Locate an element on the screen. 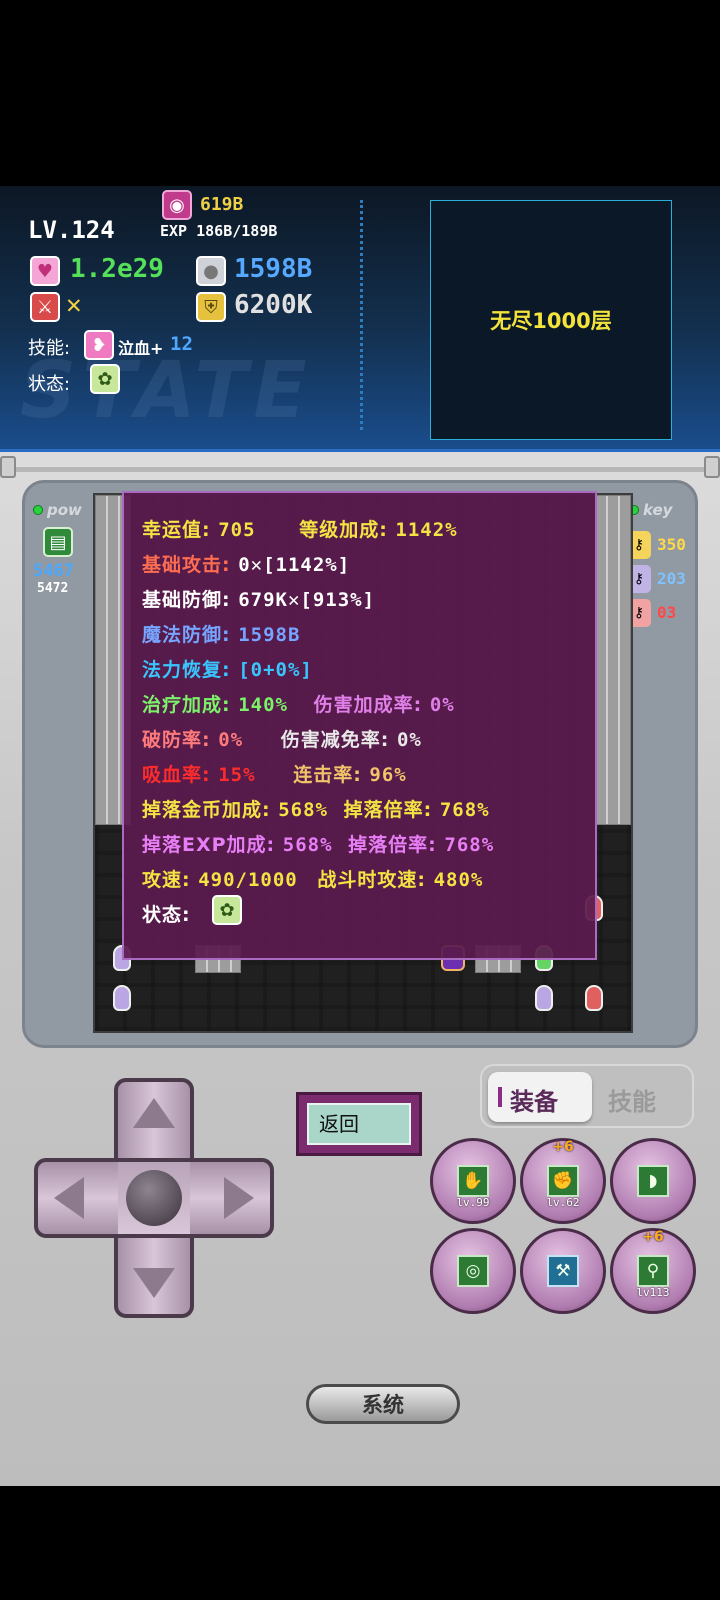 The width and height of the screenshot is (720, 1600). stat-row-exp-drop: 掉落EXP加成: 568% 掉落倍率: 768% is located at coordinates (318, 843).